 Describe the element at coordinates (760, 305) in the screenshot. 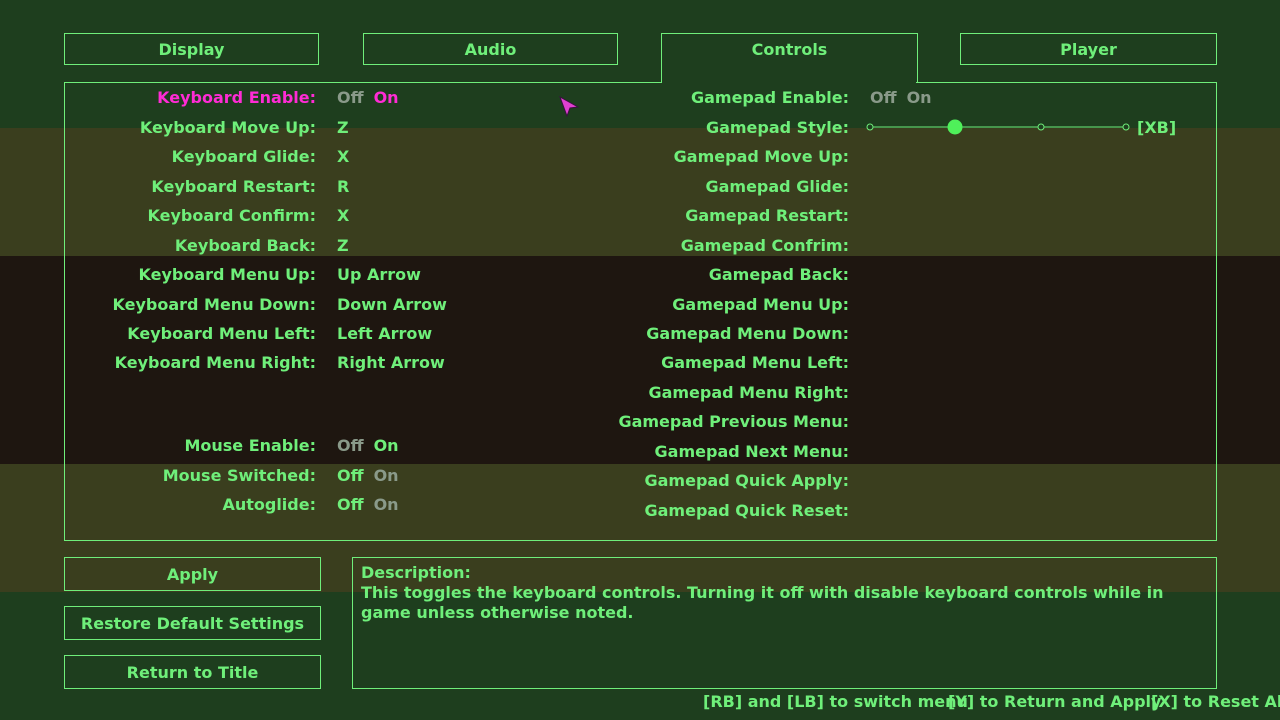

I see `gamepad-menu-up-label: Gamepad Menu Up:` at that location.